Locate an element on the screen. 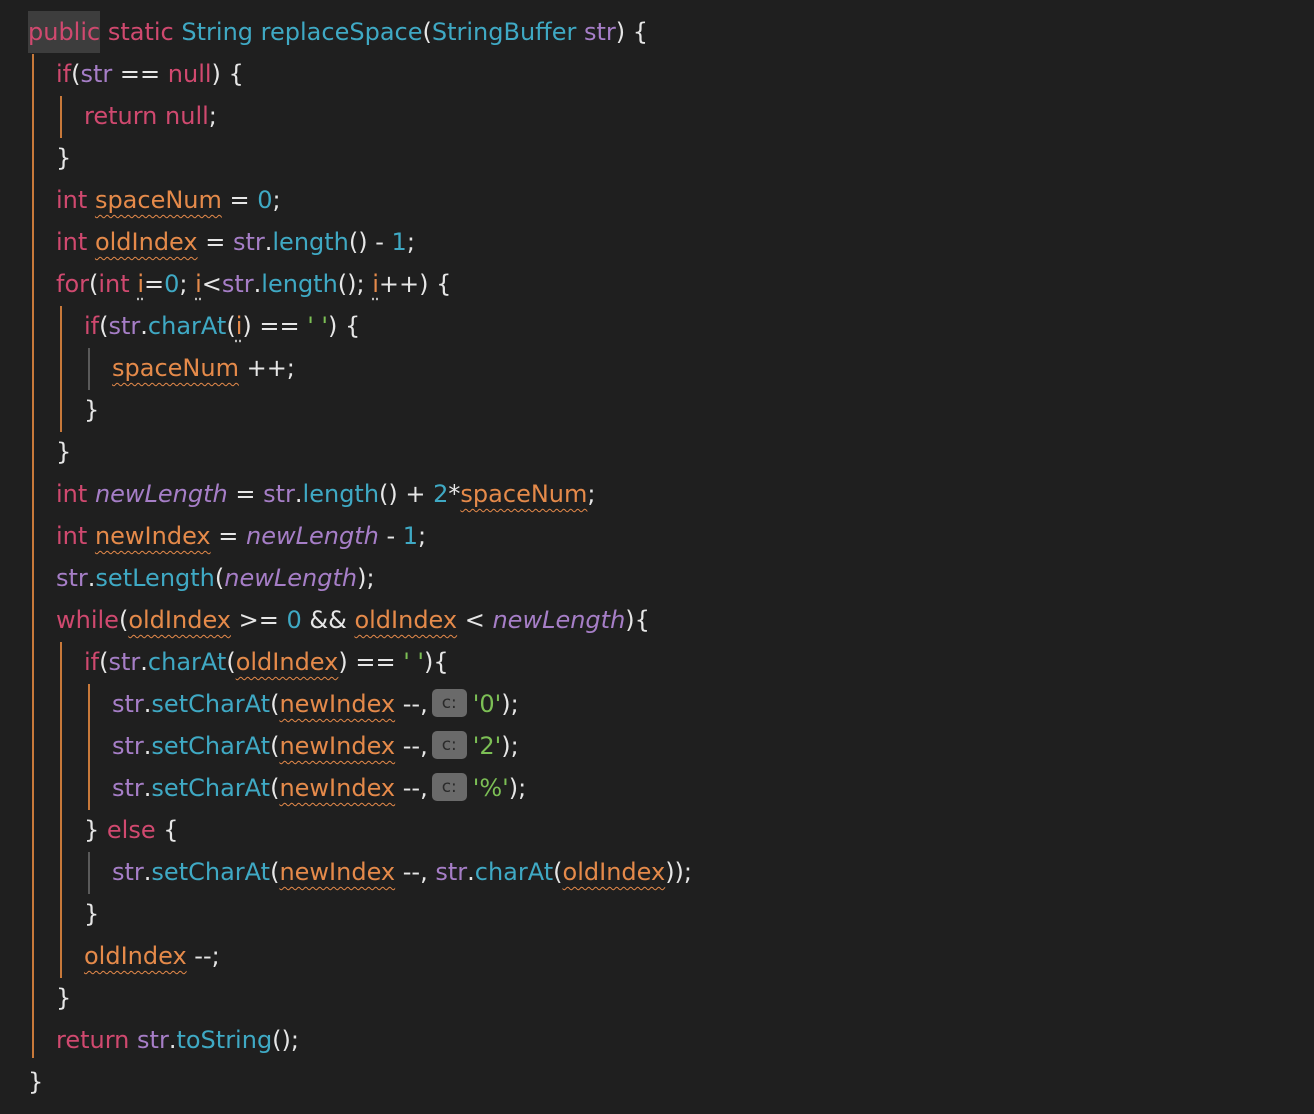  parameter-hint: i is located at coordinates (375, 284).